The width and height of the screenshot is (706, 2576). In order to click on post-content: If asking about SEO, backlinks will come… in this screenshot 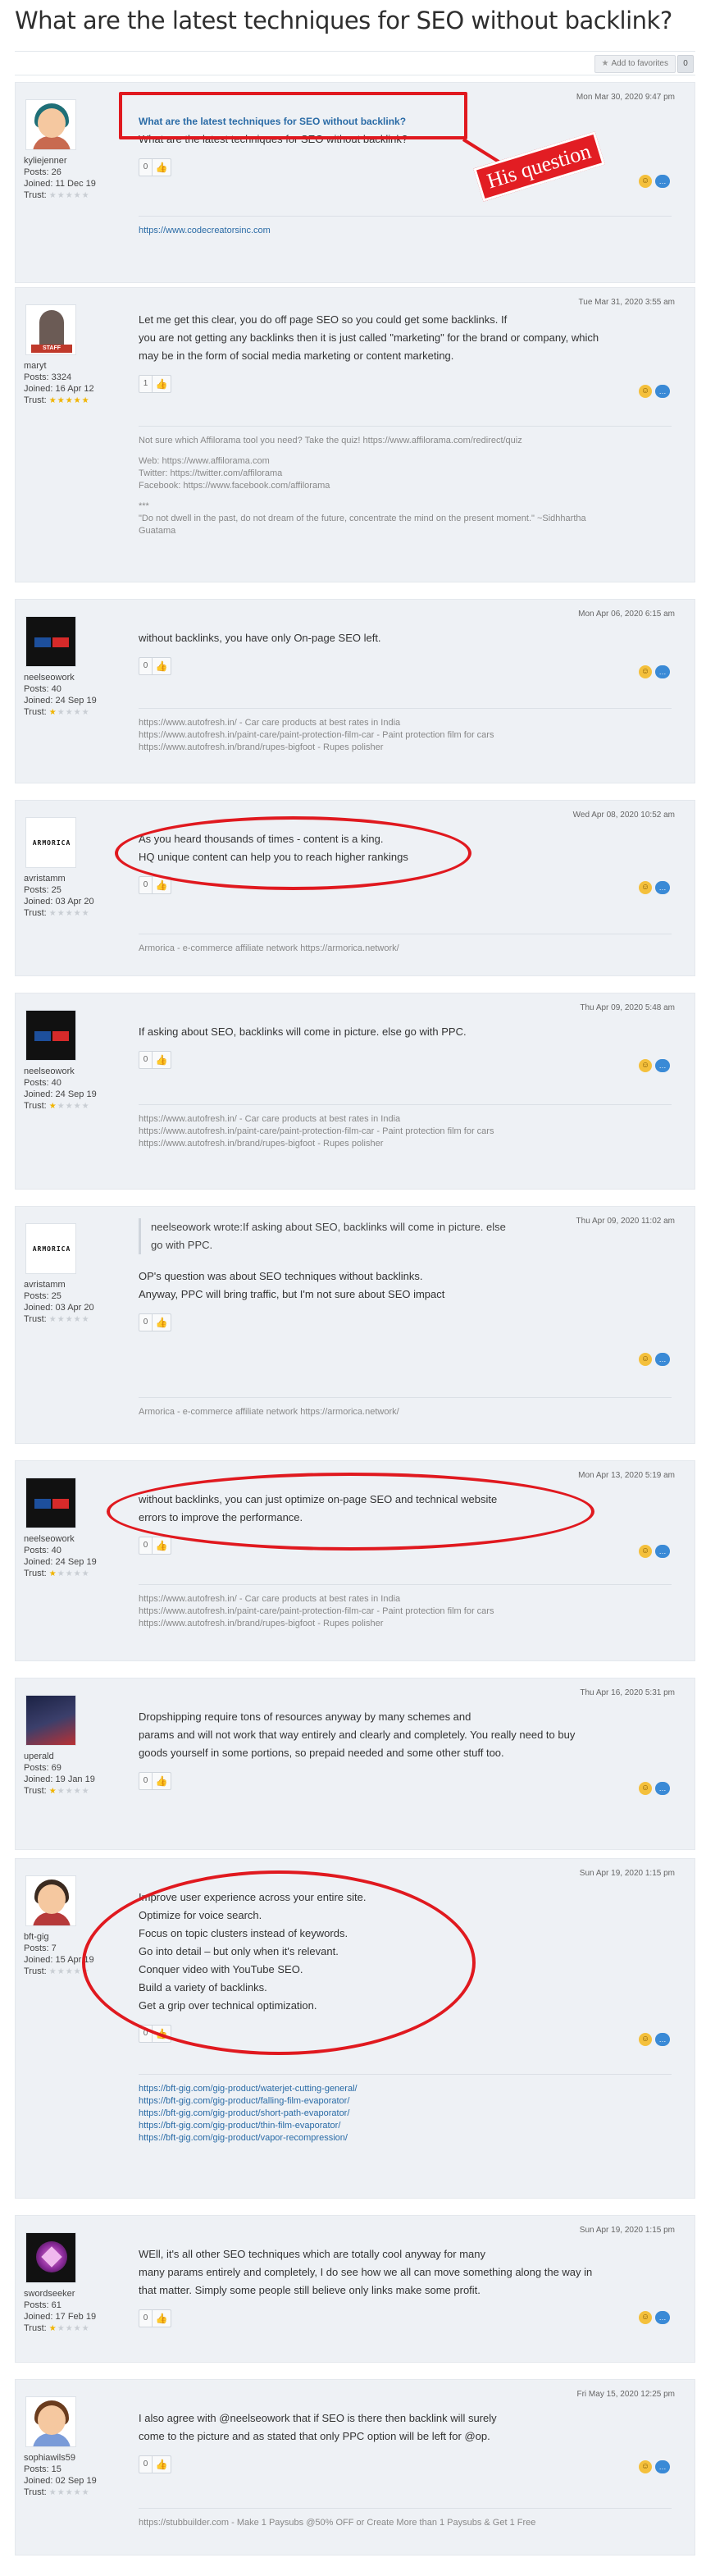, I will do `click(406, 1046)`.